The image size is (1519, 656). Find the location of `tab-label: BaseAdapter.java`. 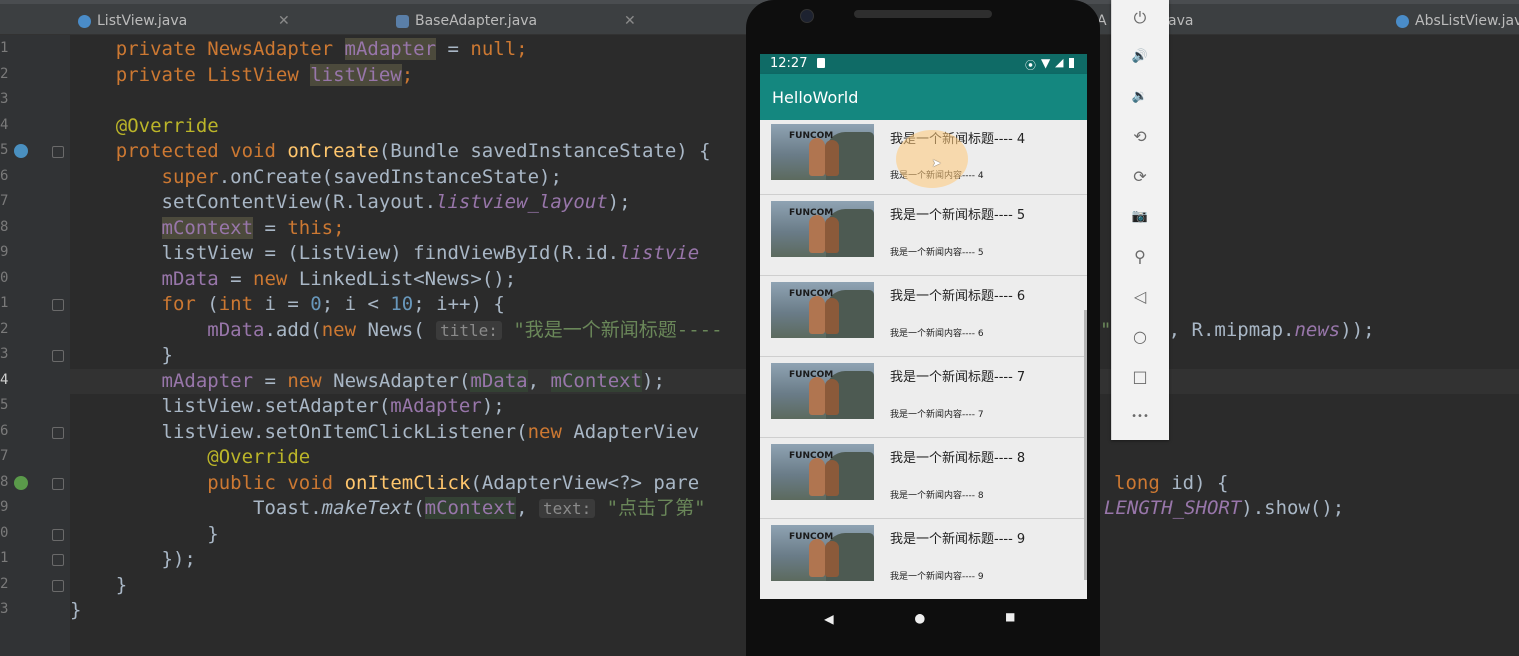

tab-label: BaseAdapter.java is located at coordinates (476, 21).